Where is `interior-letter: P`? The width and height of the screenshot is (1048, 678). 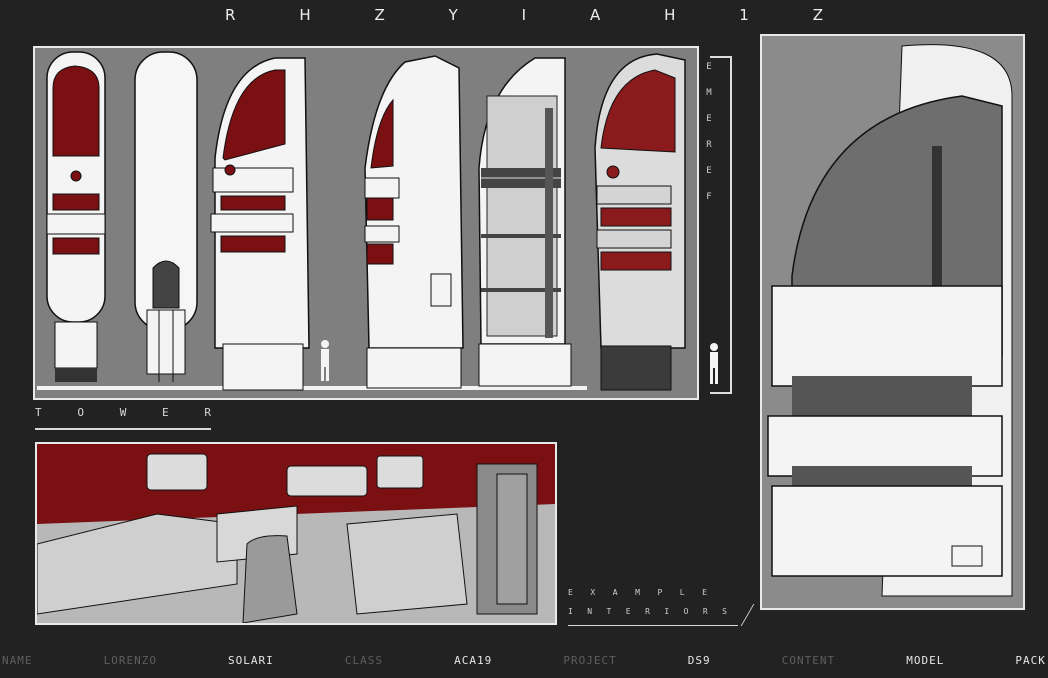 interior-letter: P is located at coordinates (660, 592).